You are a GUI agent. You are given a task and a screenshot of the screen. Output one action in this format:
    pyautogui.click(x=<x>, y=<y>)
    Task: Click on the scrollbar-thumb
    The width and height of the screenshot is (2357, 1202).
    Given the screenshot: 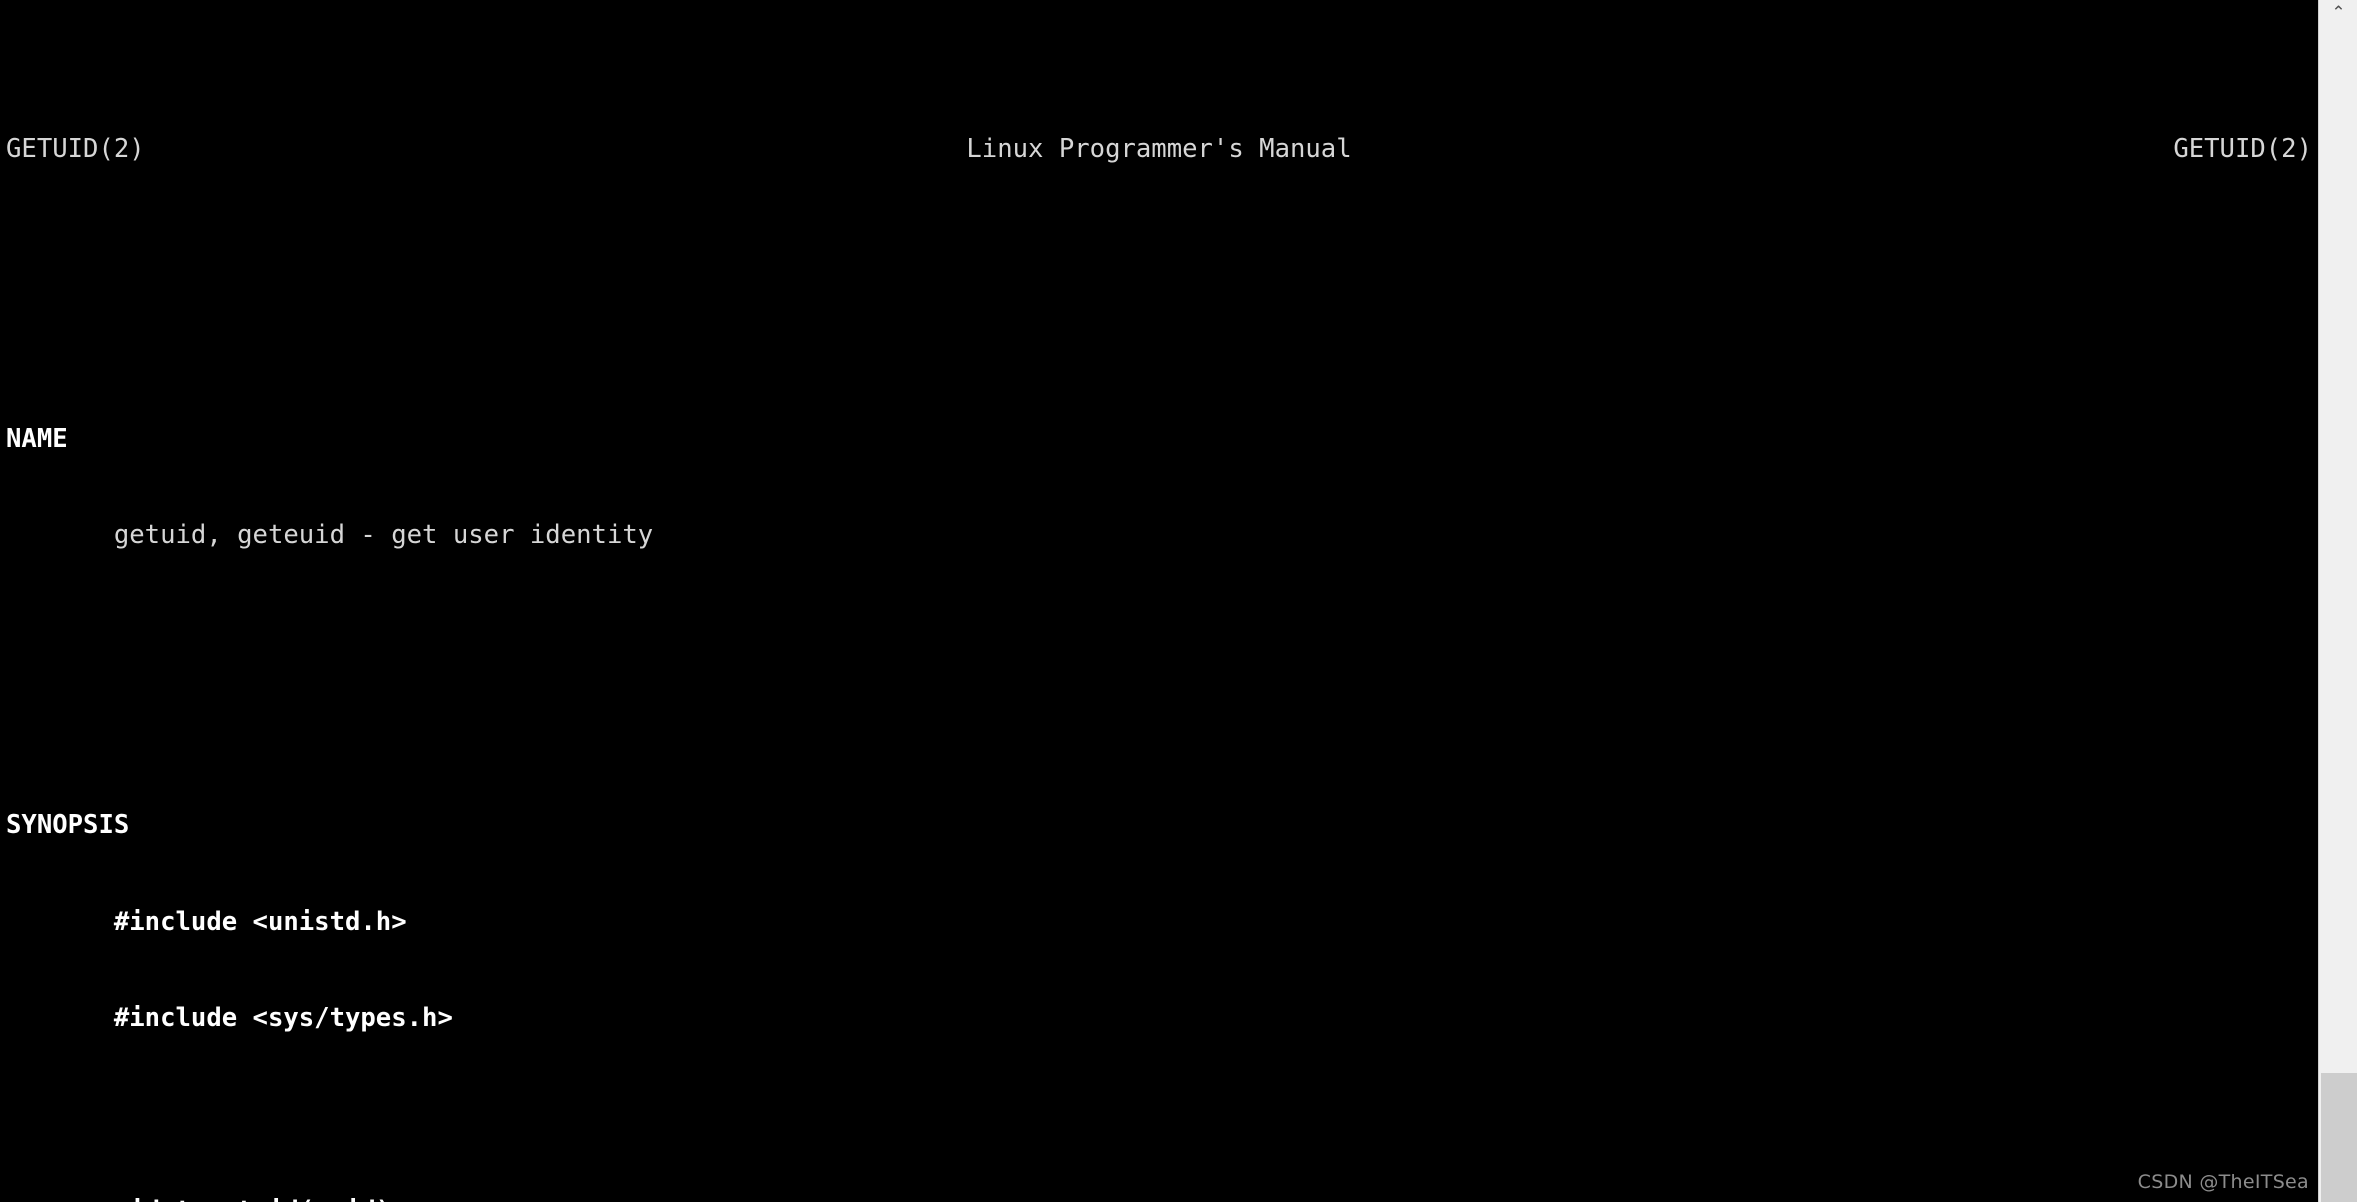 What is the action you would take?
    pyautogui.click(x=2339, y=1137)
    